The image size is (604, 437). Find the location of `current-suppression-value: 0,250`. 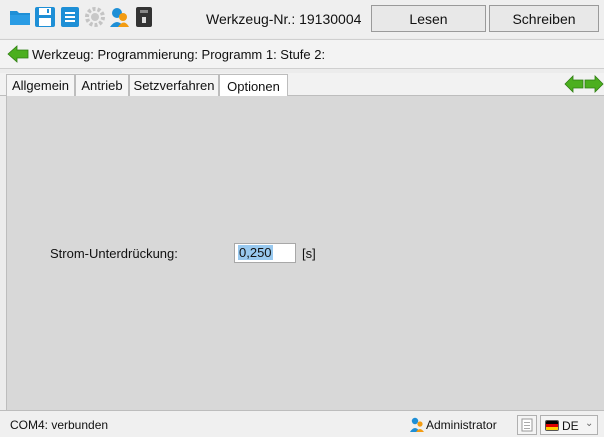

current-suppression-value: 0,250 is located at coordinates (255, 252).